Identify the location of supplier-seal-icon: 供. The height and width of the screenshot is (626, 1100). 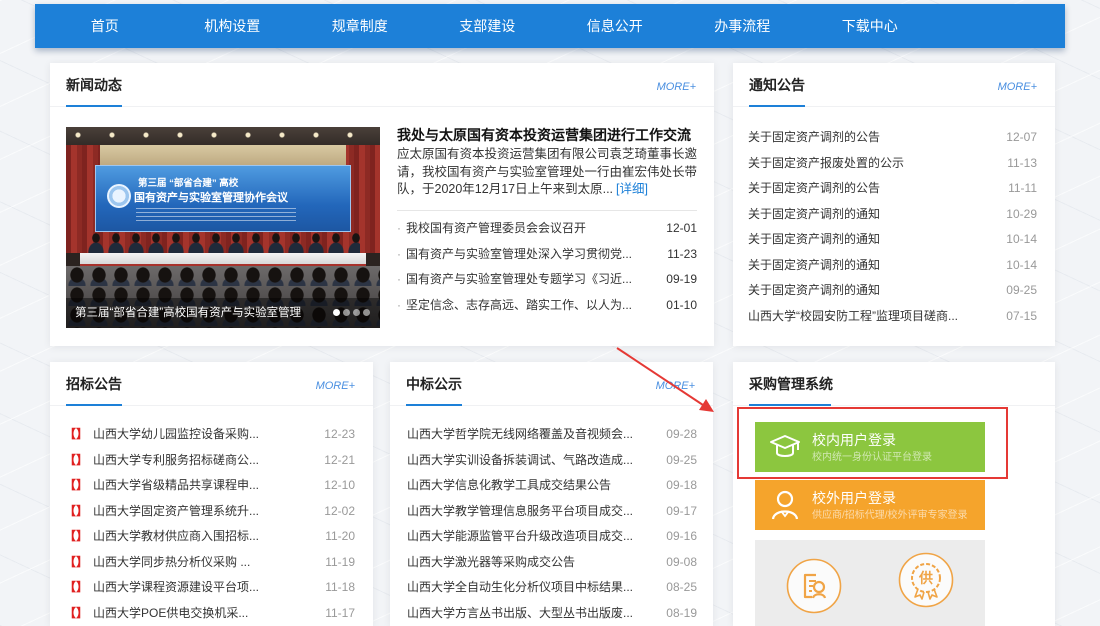
(926, 580).